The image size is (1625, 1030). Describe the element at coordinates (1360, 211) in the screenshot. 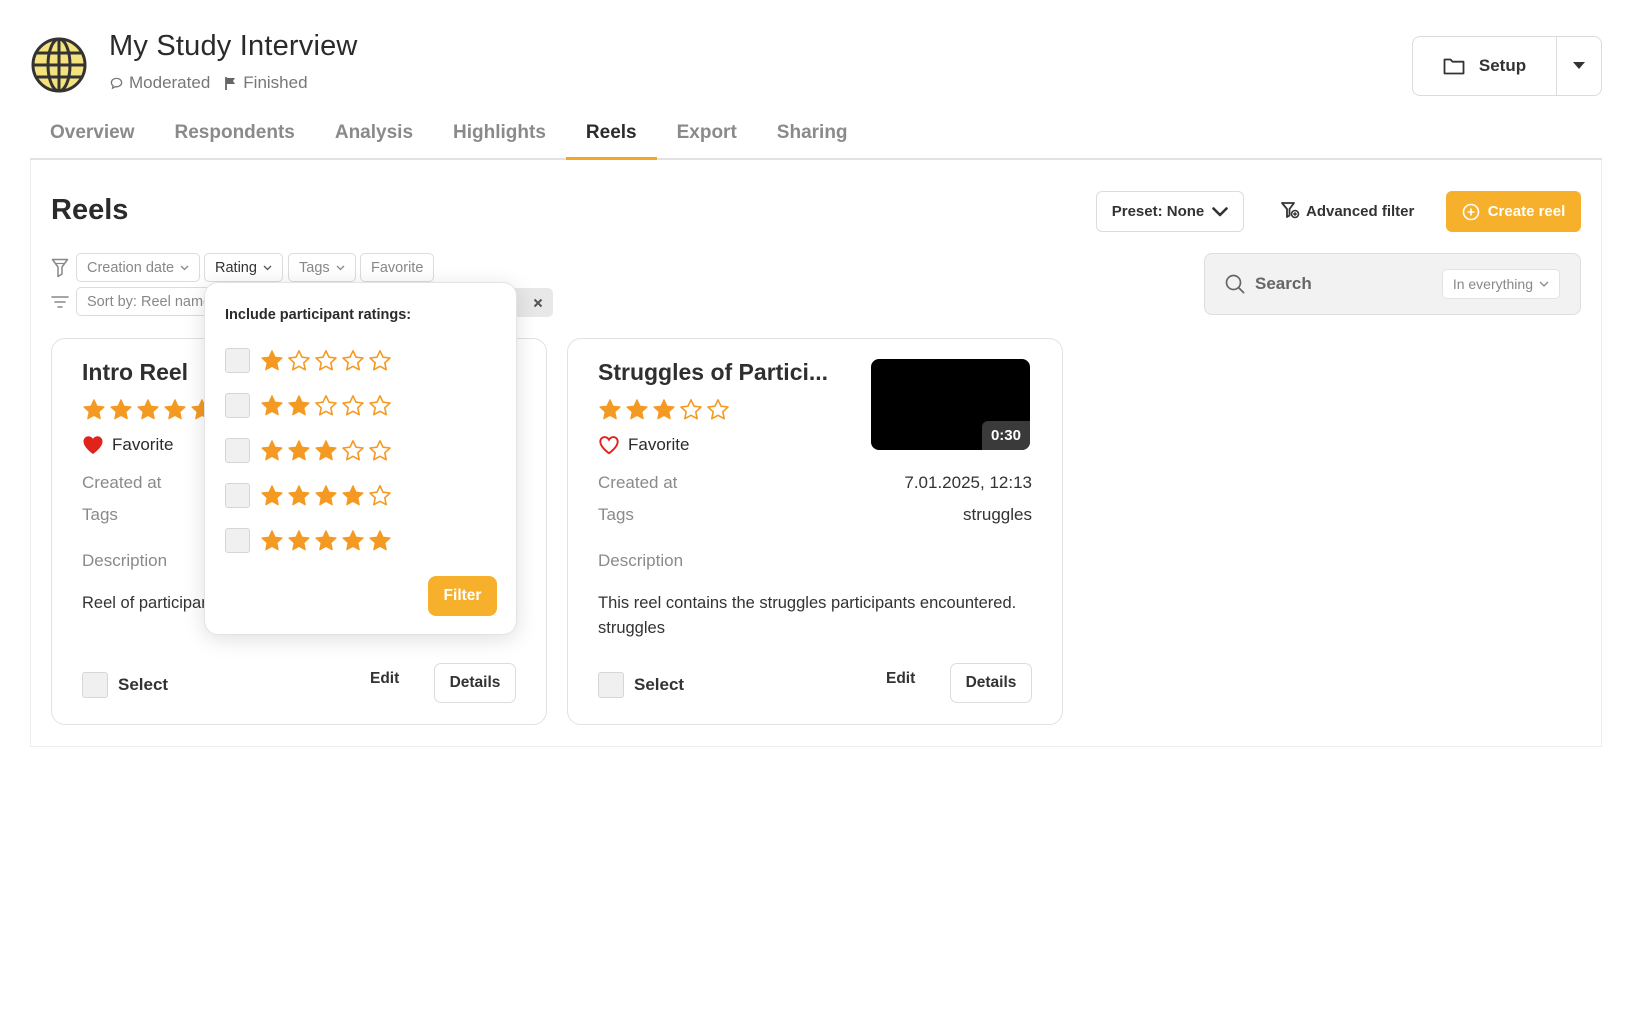

I see `advanced-filter-label: Advanced filter` at that location.